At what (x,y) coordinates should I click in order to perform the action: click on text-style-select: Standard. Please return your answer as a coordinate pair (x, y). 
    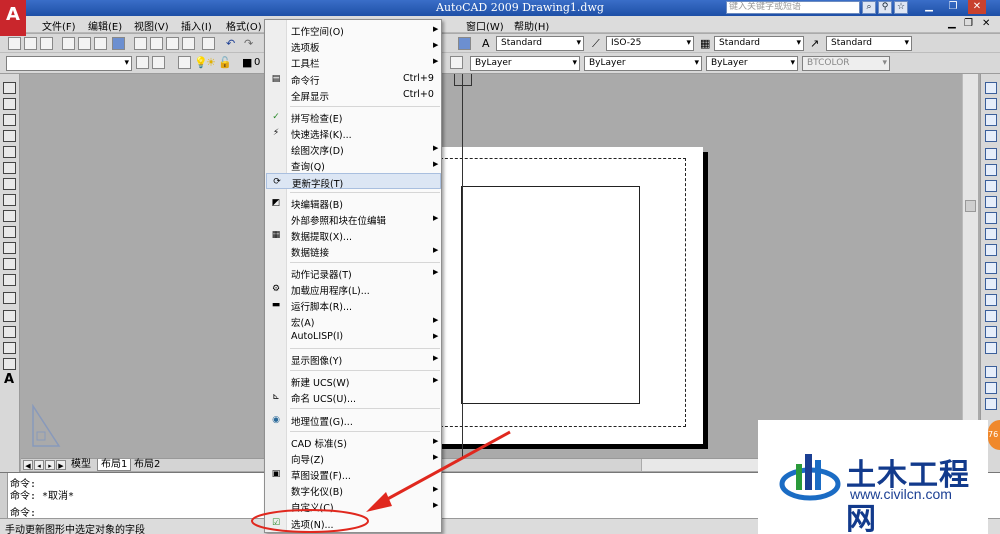
    Looking at the image, I should click on (540, 43).